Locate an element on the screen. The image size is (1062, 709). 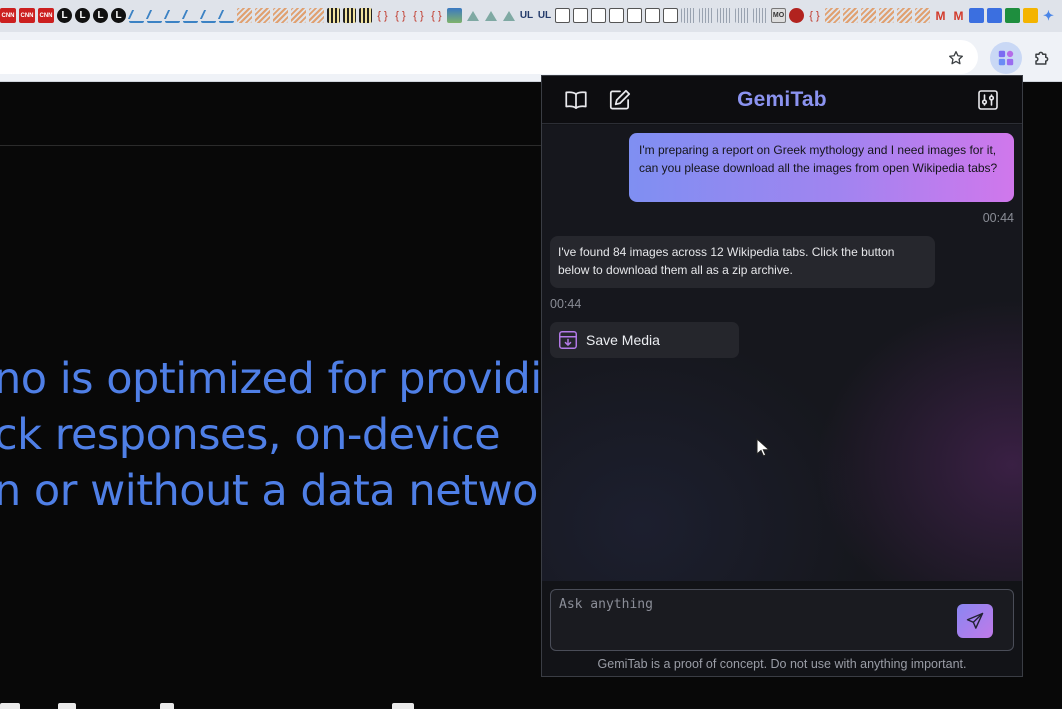
cropped-heading is located at coordinates (271, 699).